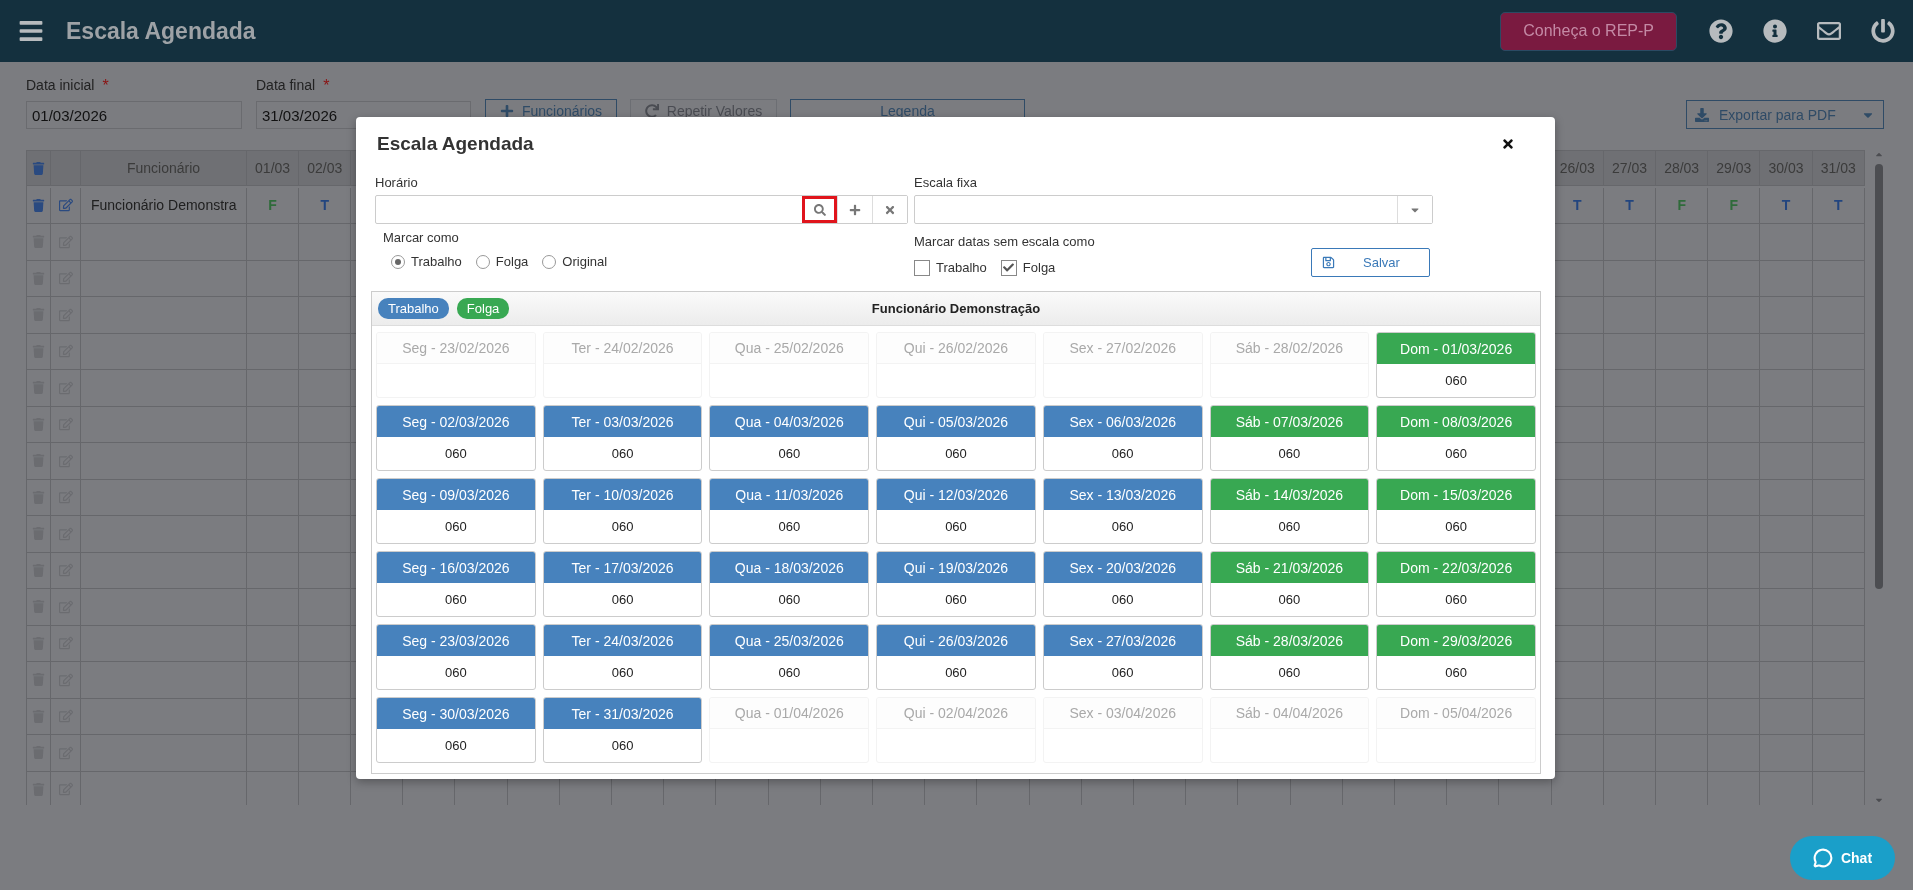 This screenshot has height=890, width=1913. I want to click on day-header: Ter - 17/03/2026, so click(622, 567).